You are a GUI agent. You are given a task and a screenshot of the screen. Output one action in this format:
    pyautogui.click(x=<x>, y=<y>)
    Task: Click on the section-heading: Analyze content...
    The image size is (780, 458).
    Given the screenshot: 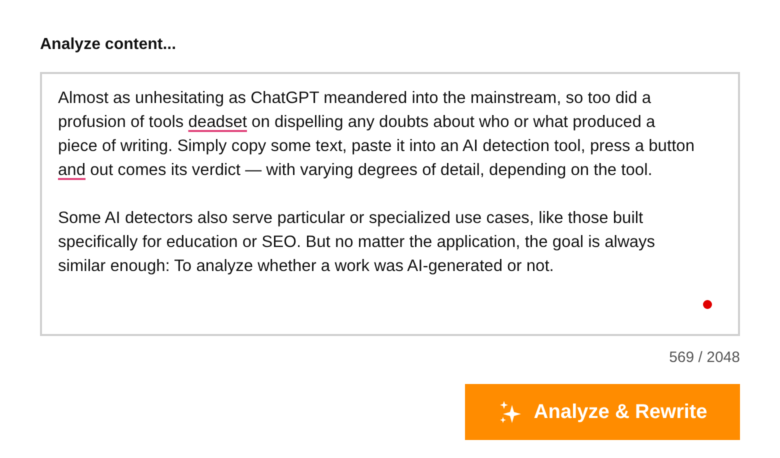 What is the action you would take?
    pyautogui.click(x=108, y=45)
    